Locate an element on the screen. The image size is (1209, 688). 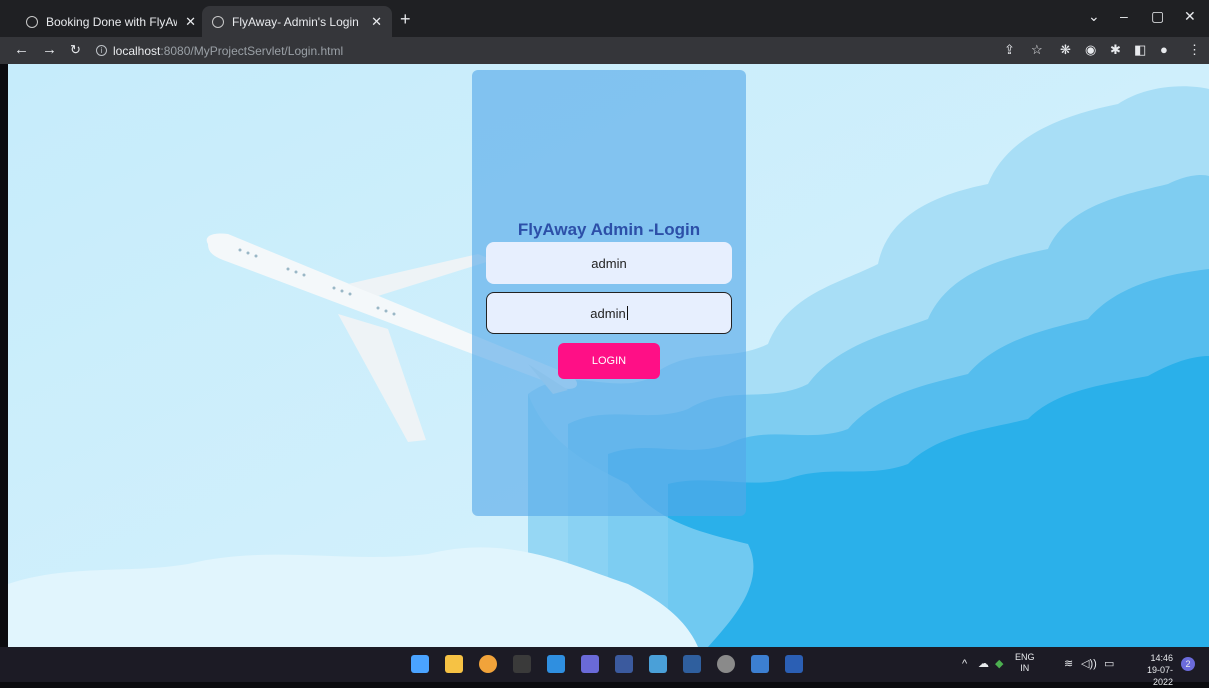
username-value: admin is located at coordinates (609, 263).